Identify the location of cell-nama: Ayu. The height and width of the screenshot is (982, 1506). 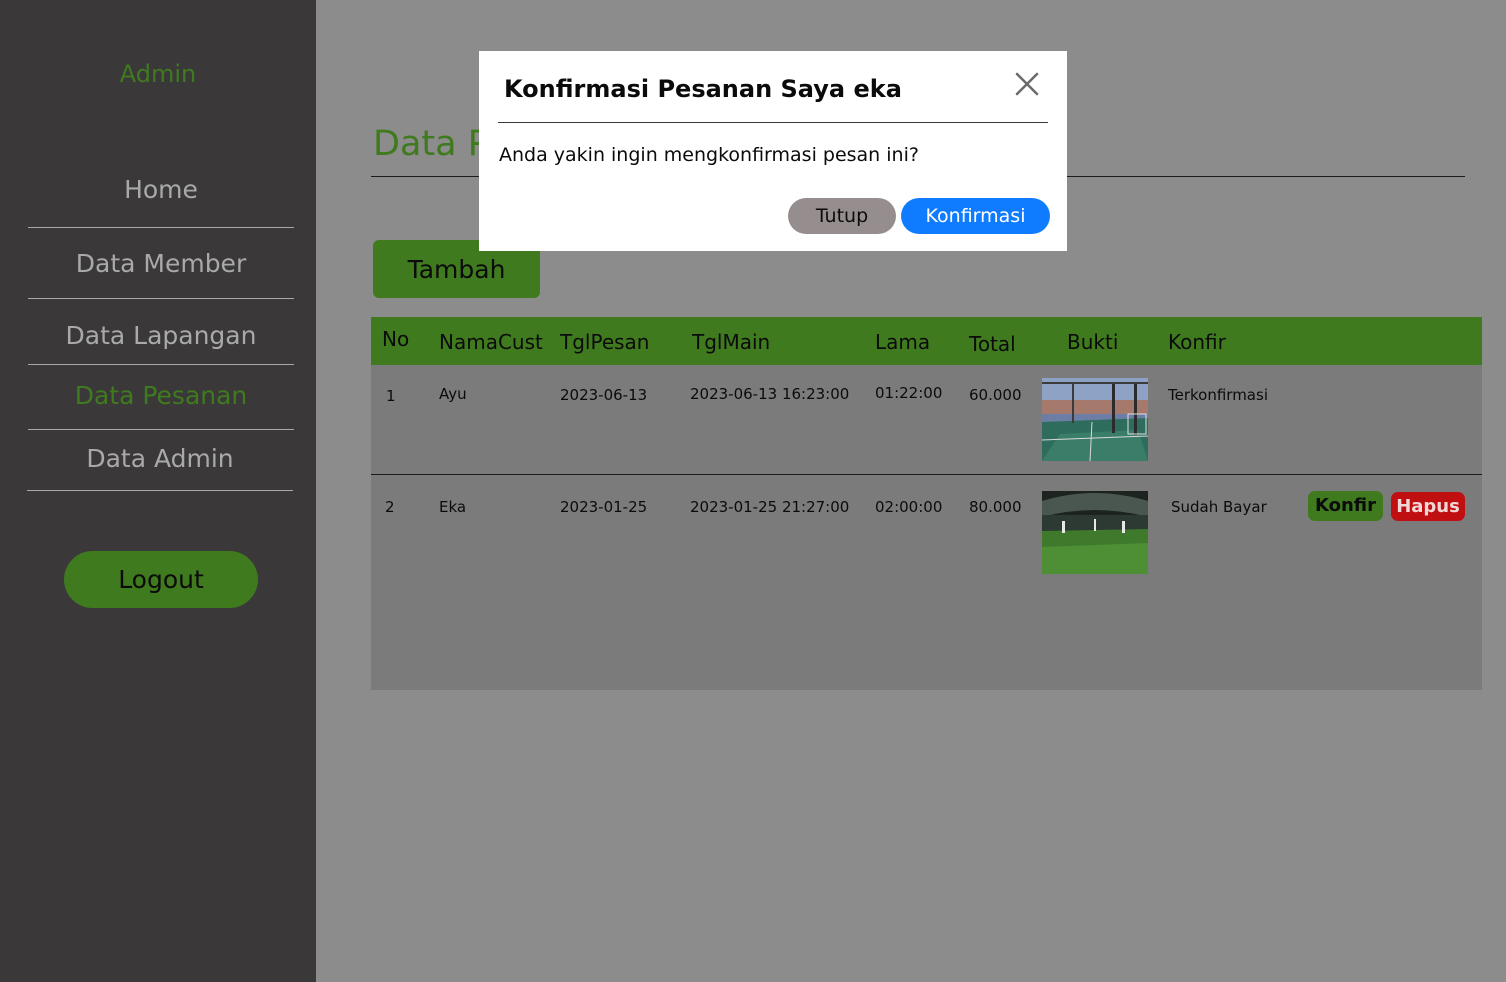
(453, 394).